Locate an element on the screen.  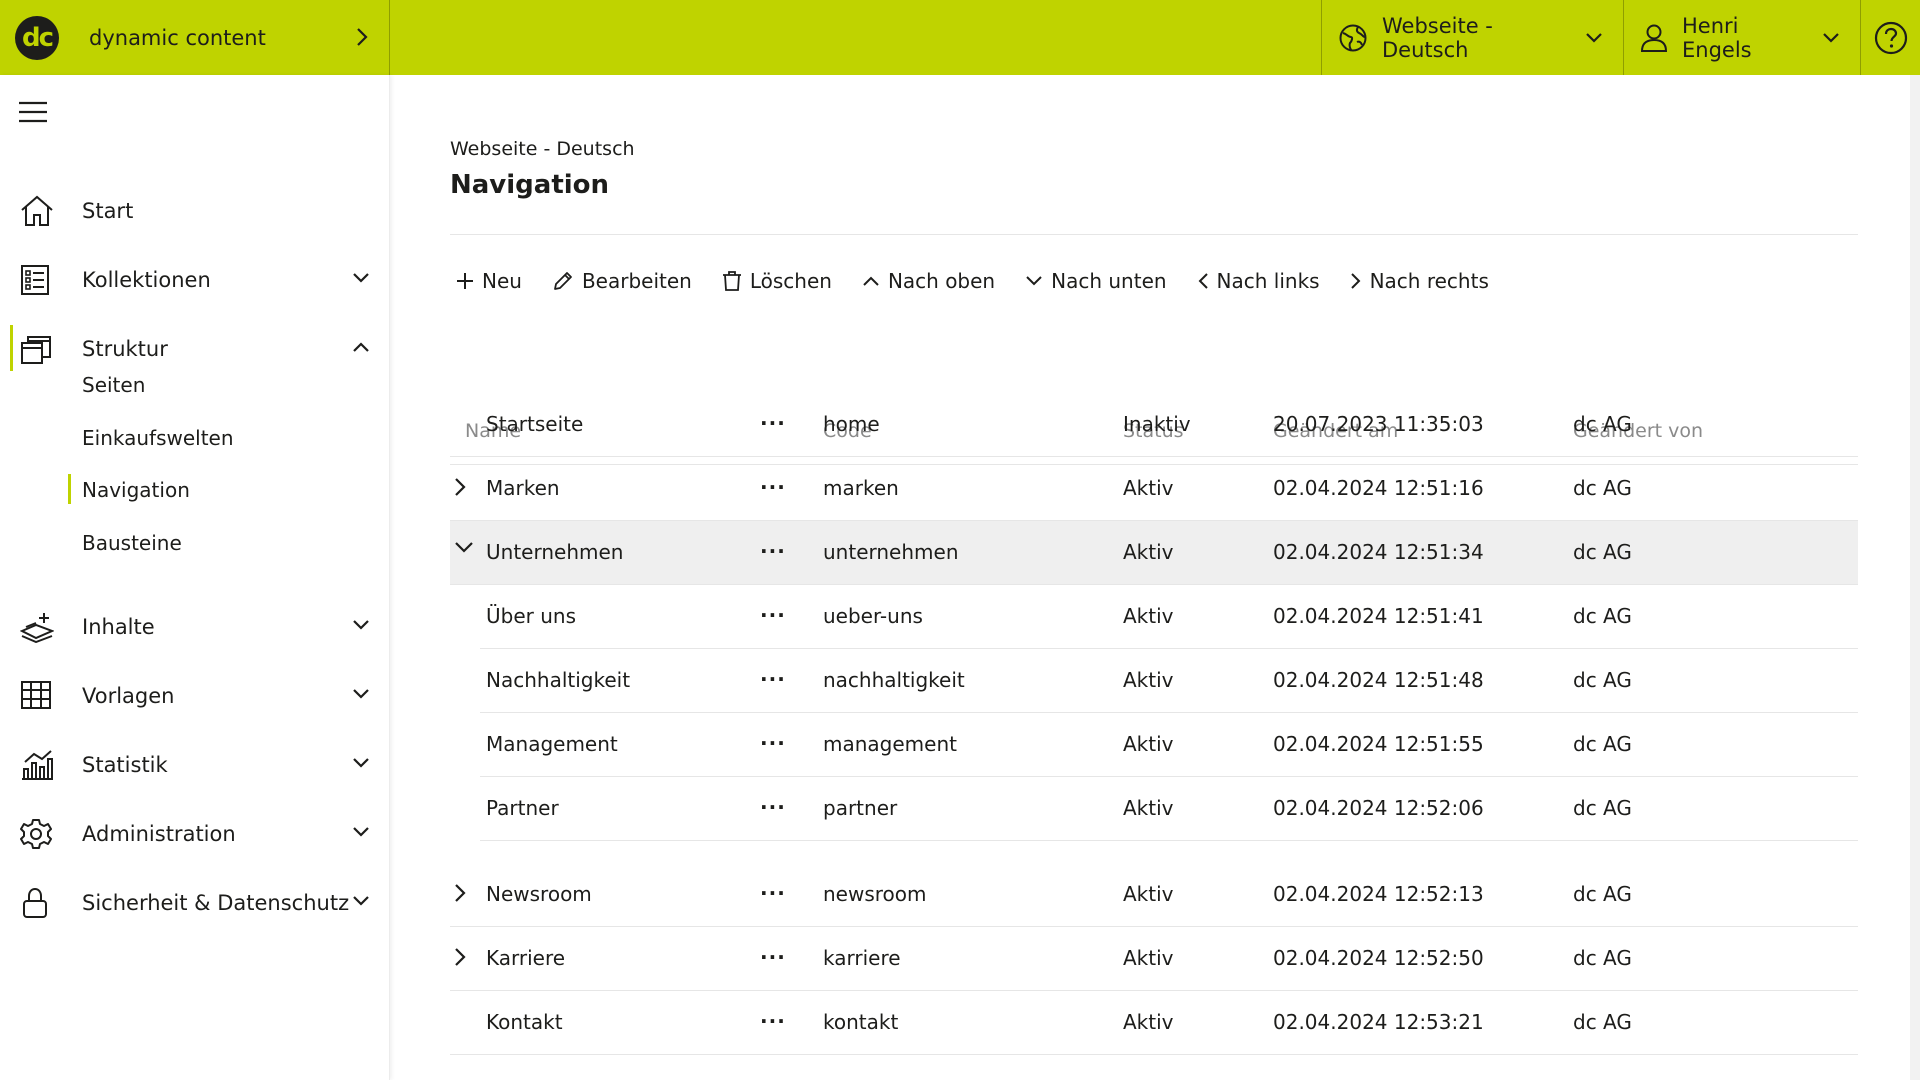
brand-switcher: dc dynamic content is located at coordinates (195, 37).